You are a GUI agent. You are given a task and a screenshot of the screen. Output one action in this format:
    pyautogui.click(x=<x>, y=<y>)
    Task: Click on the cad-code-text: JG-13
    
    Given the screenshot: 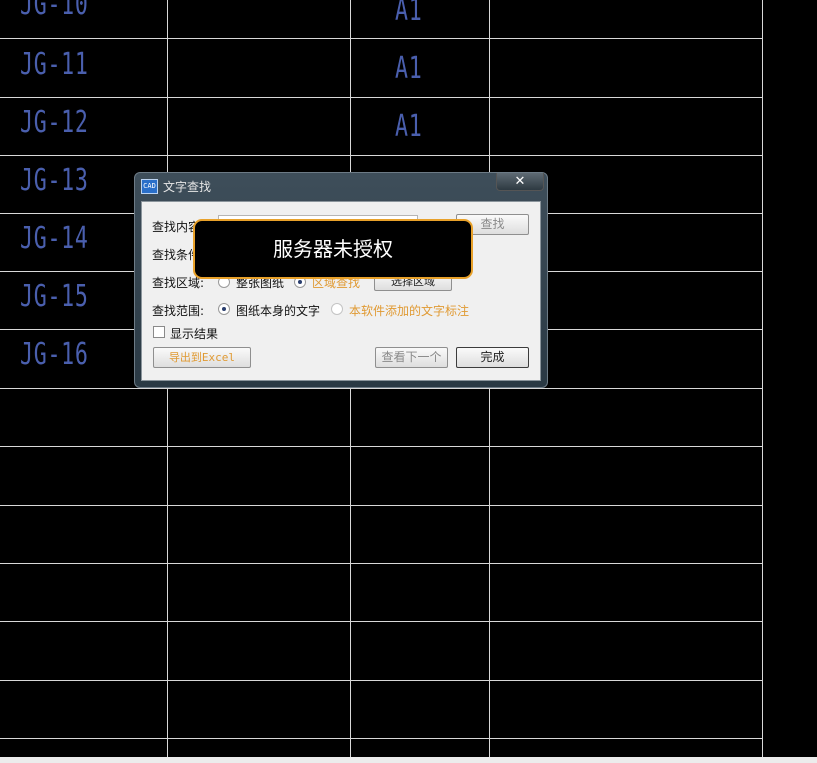 What is the action you would take?
    pyautogui.click(x=54, y=180)
    